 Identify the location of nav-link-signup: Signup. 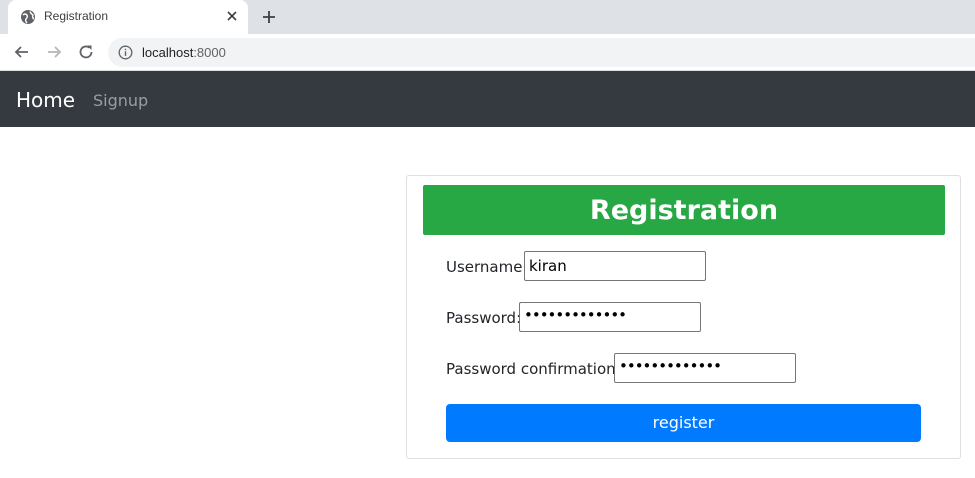
(120, 100).